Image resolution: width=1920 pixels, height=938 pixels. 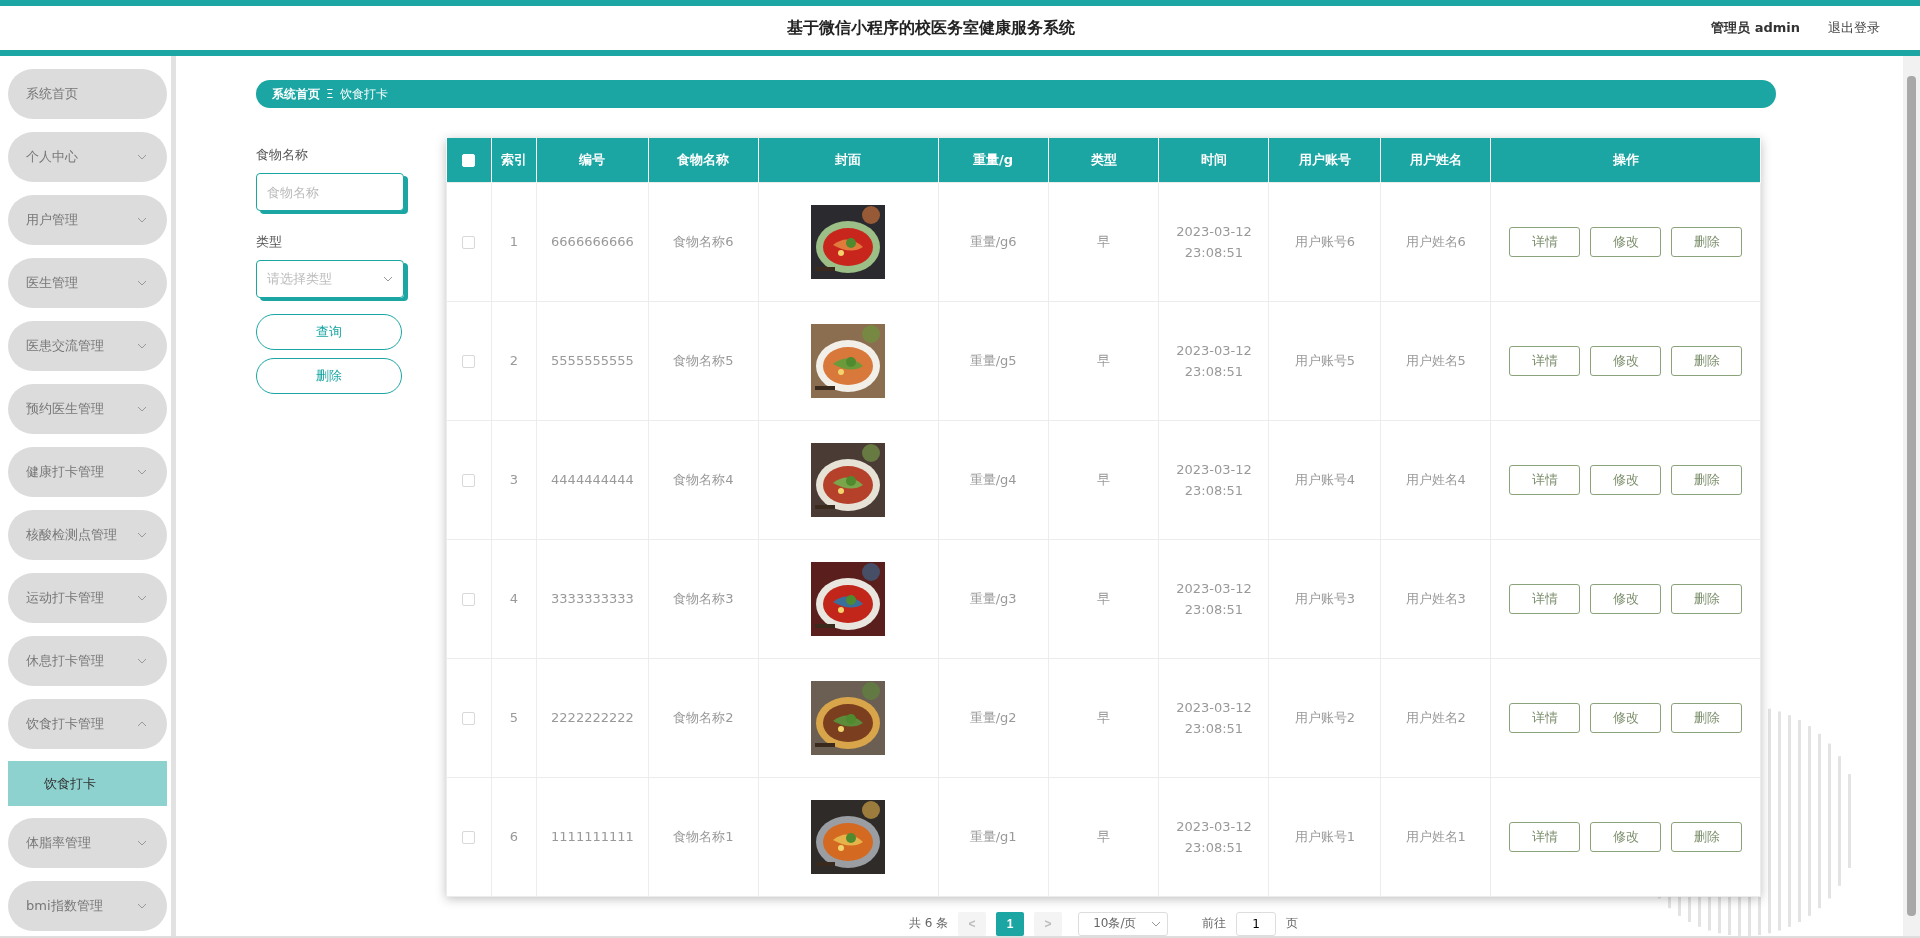 What do you see at coordinates (1123, 923) in the screenshot?
I see `page-size-select: 10条/页` at bounding box center [1123, 923].